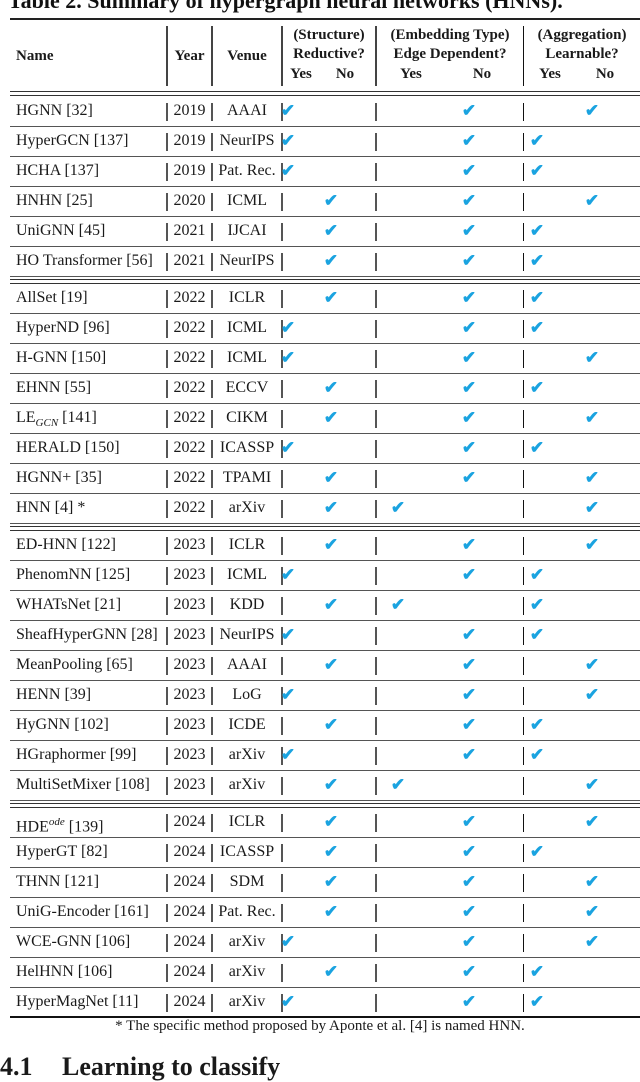 The image size is (640, 1082). I want to click on row-venue: ICASSP, so click(247, 447).